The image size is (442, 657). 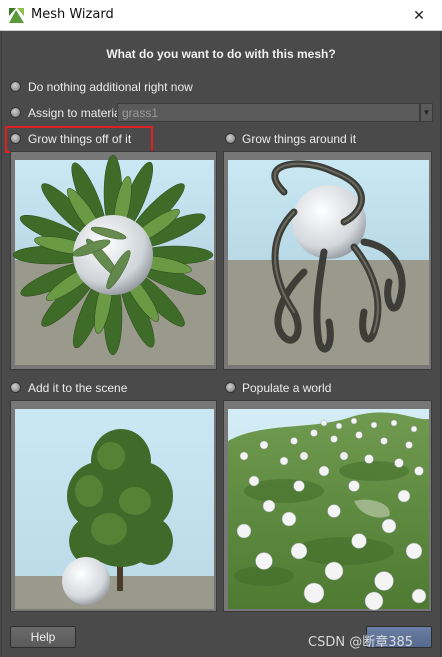 What do you see at coordinates (43, 637) in the screenshot?
I see `help-button: Help` at bounding box center [43, 637].